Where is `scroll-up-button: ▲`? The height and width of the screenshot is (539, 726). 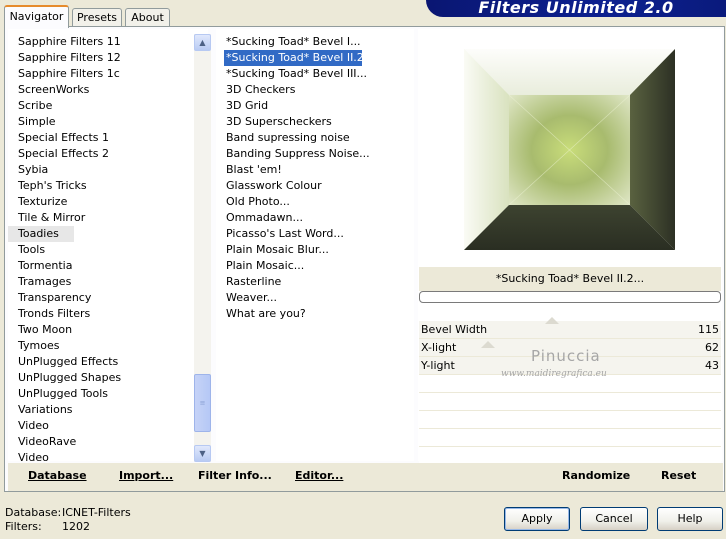
scroll-up-button: ▲ is located at coordinates (202, 42).